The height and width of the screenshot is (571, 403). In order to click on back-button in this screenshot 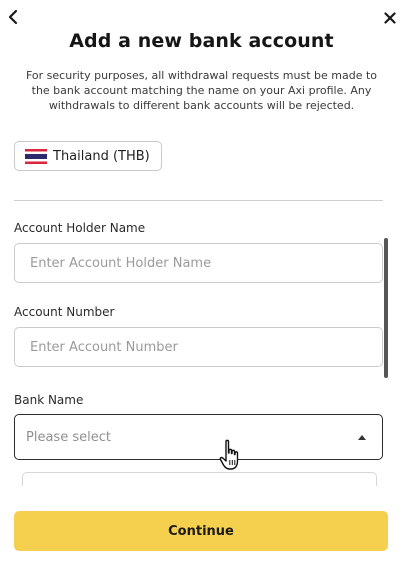, I will do `click(13, 17)`.